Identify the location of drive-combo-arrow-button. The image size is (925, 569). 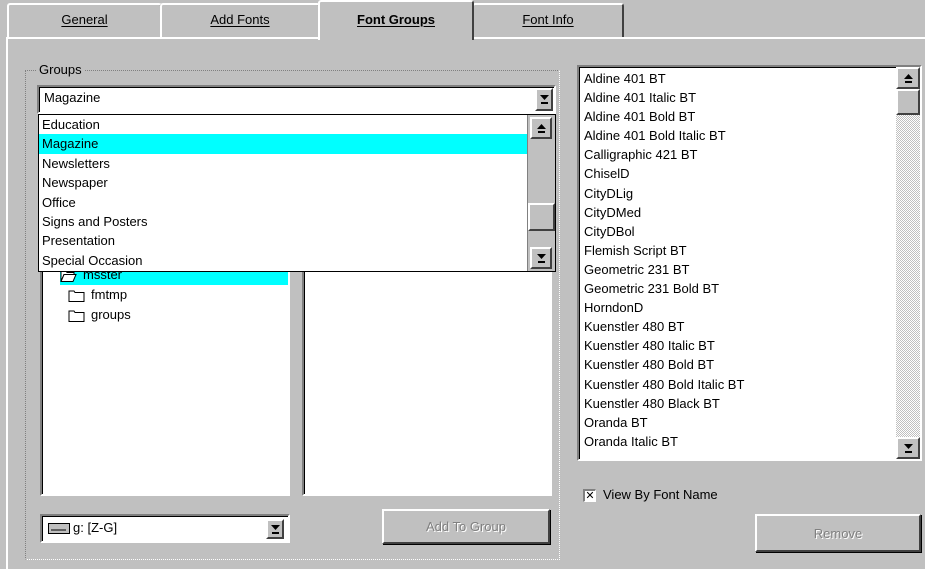
(275, 529).